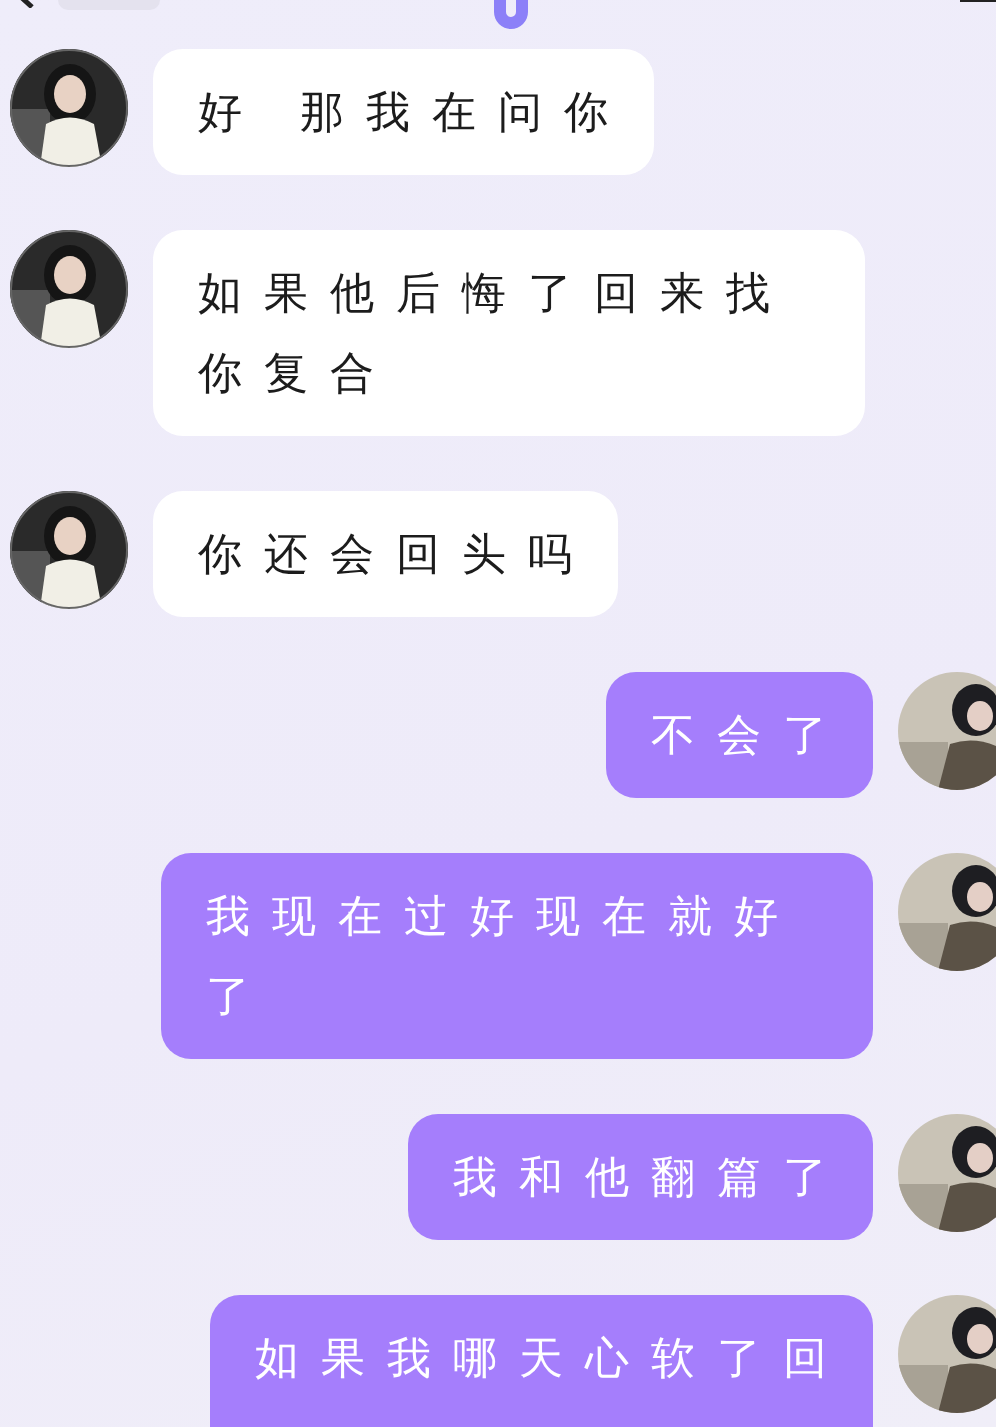 This screenshot has height=1427, width=996. What do you see at coordinates (640, 1177) in the screenshot?
I see `message-bubble: 我和他翻篇了` at bounding box center [640, 1177].